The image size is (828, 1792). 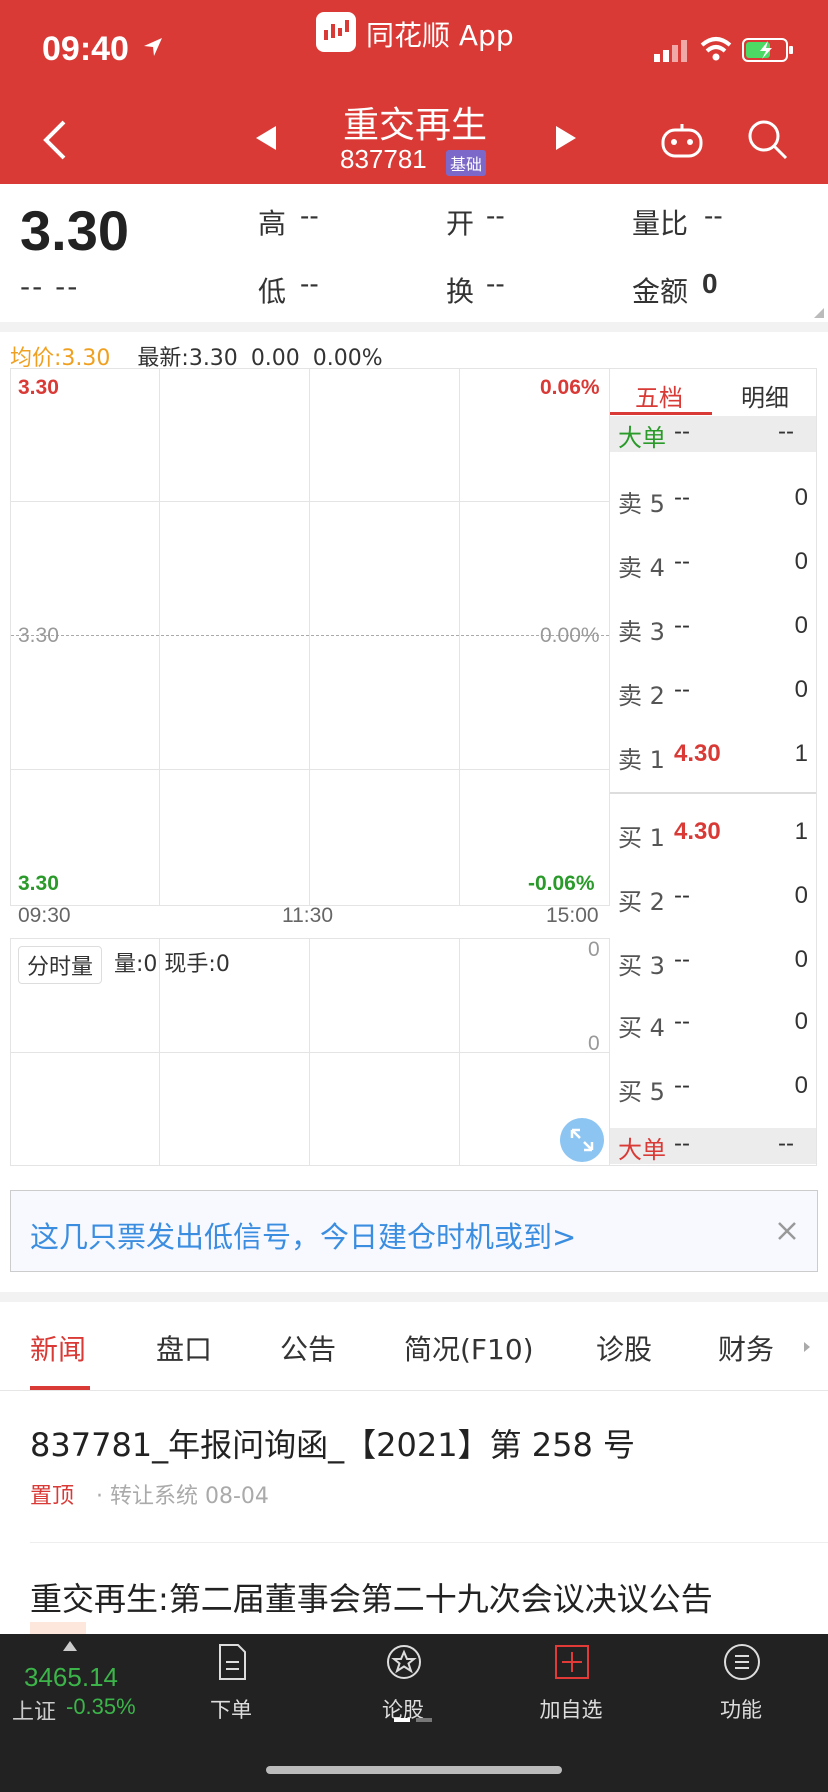 What do you see at coordinates (469, 1348) in the screenshot?
I see `tab-profile-f10: 简况(F10)` at bounding box center [469, 1348].